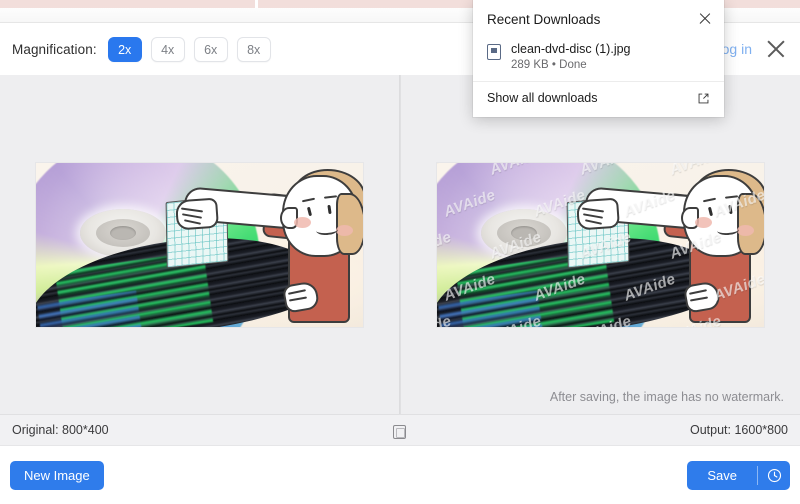  I want to click on show-all-downloads-label: Show all downloads, so click(542, 98).